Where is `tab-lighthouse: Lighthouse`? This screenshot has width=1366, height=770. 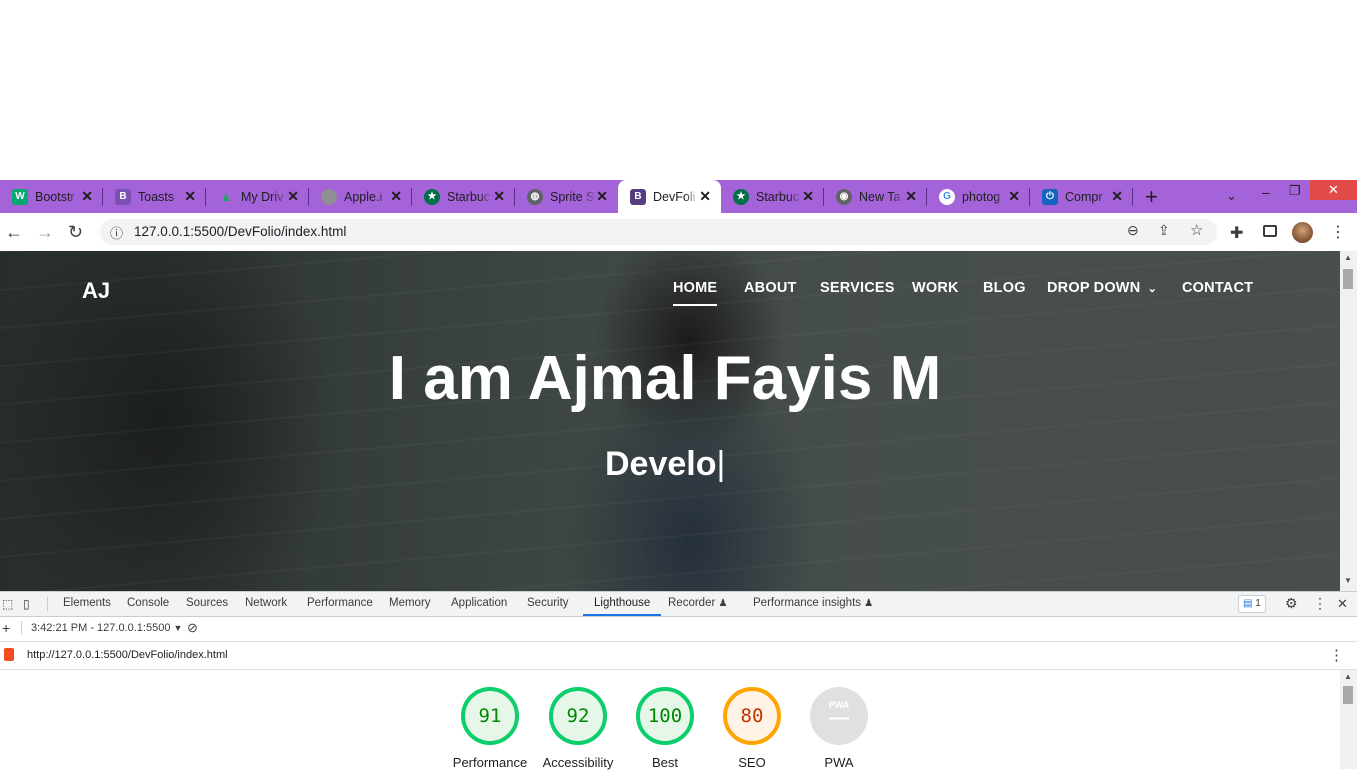
tab-lighthouse: Lighthouse is located at coordinates (622, 606).